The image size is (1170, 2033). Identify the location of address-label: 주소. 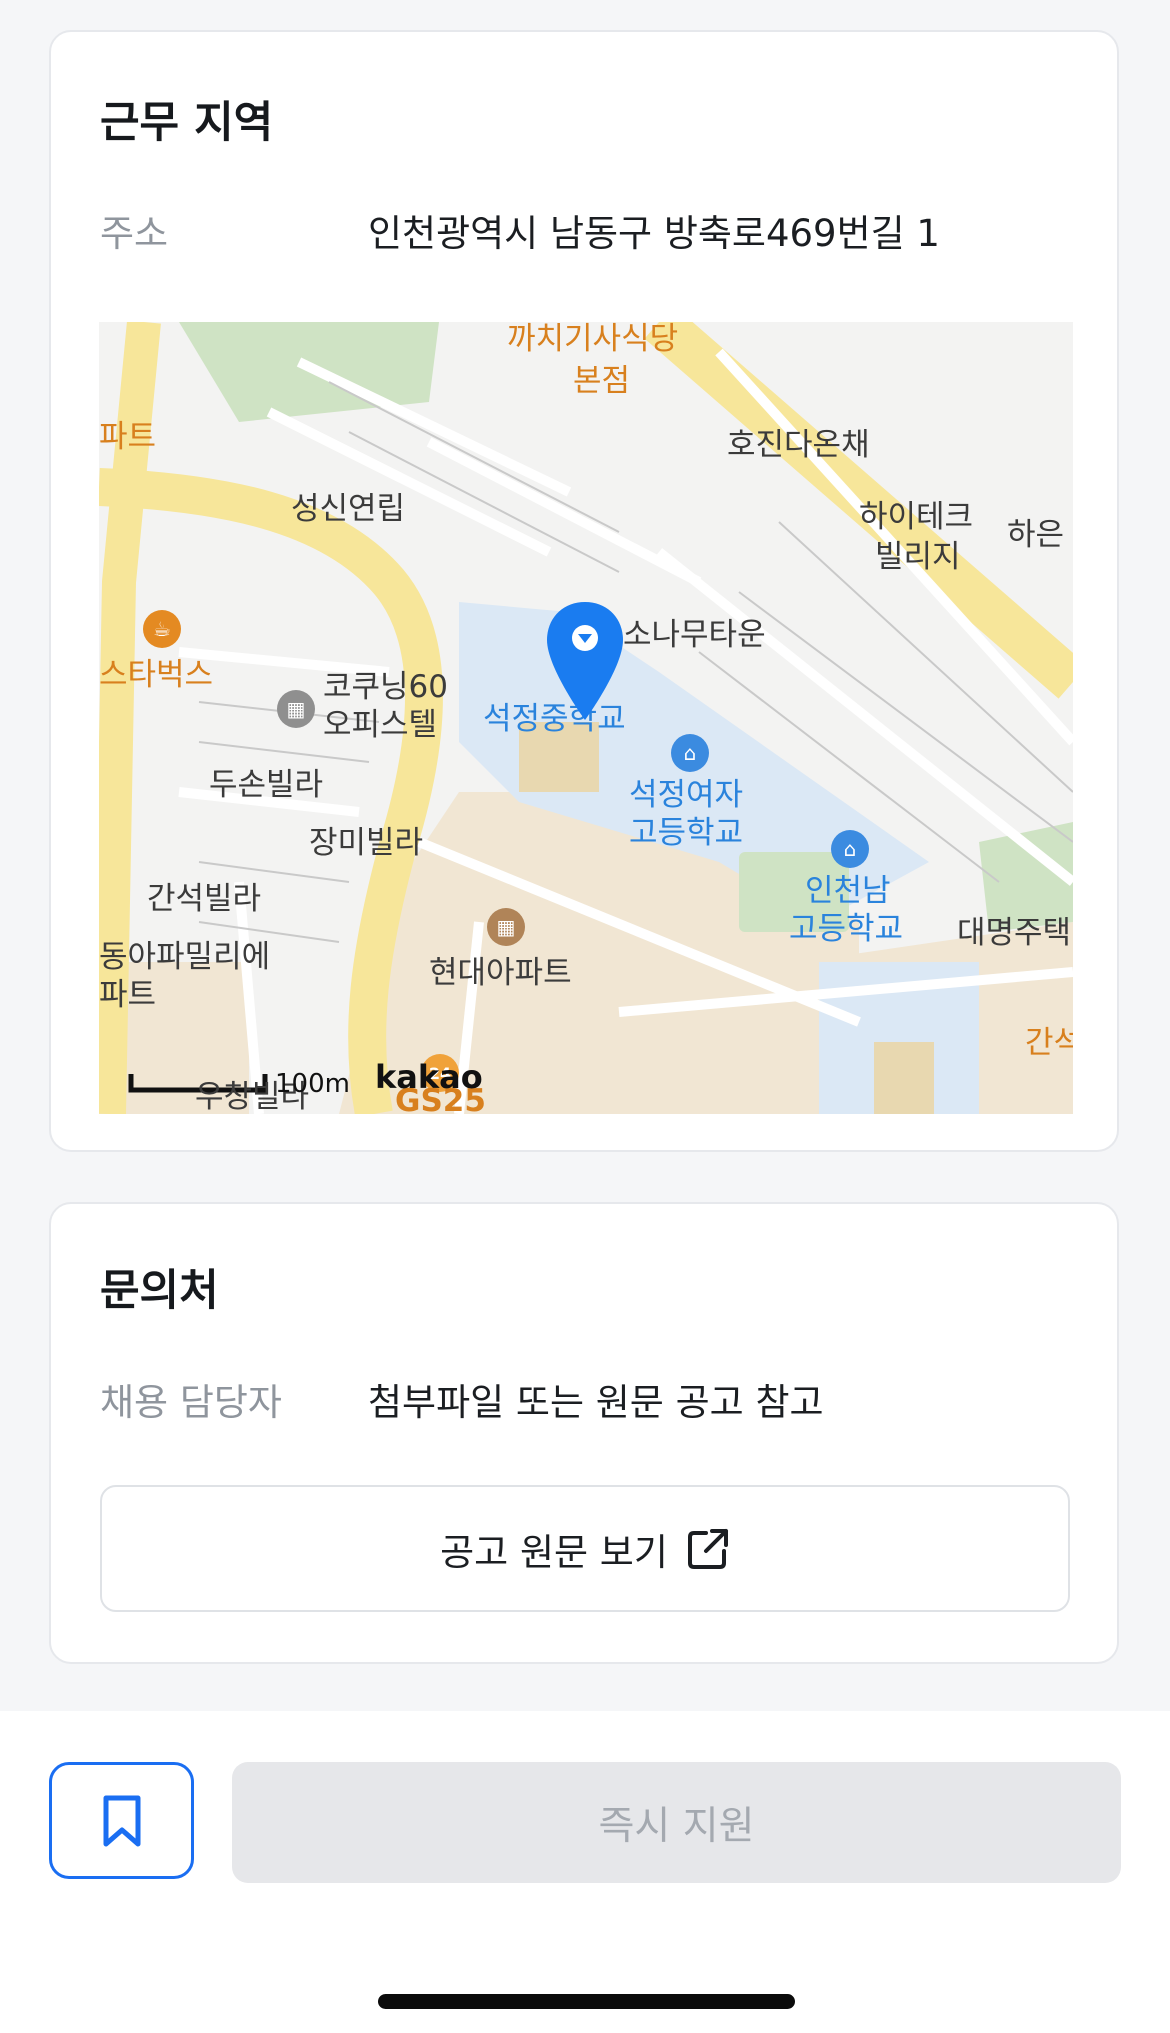
(134, 233).